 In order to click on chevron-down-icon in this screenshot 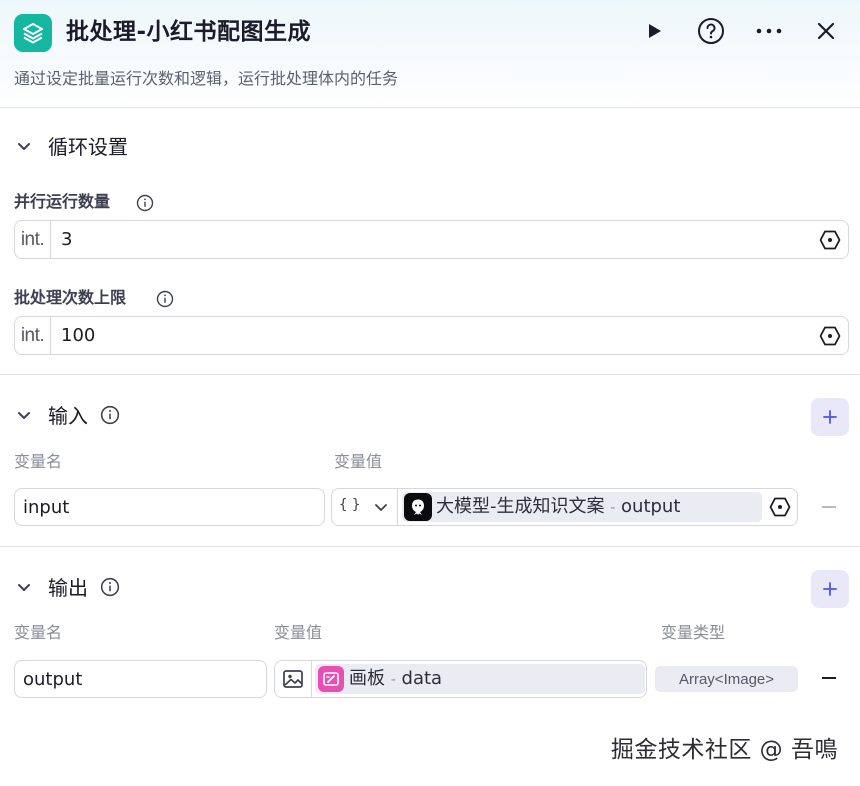, I will do `click(381, 507)`.